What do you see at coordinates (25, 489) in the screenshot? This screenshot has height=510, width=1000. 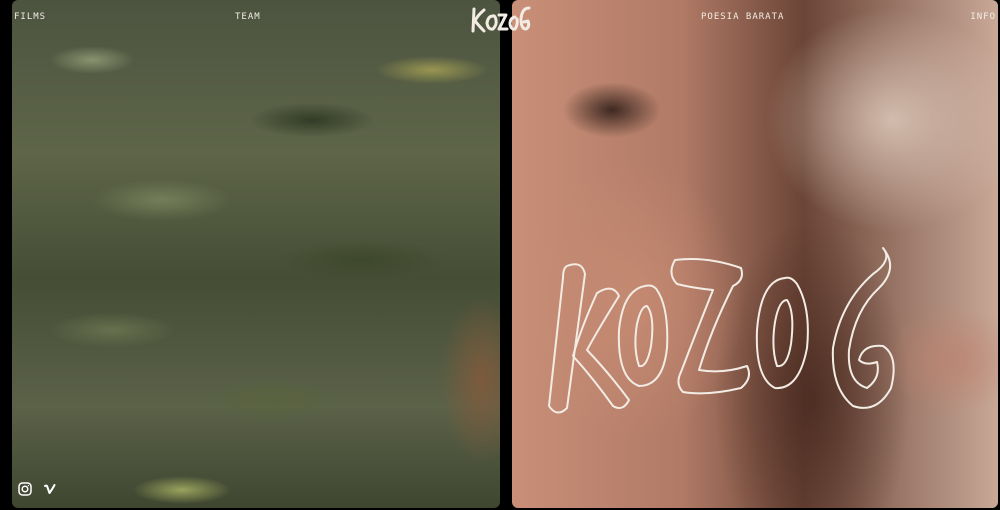 I see `instagram-icon` at bounding box center [25, 489].